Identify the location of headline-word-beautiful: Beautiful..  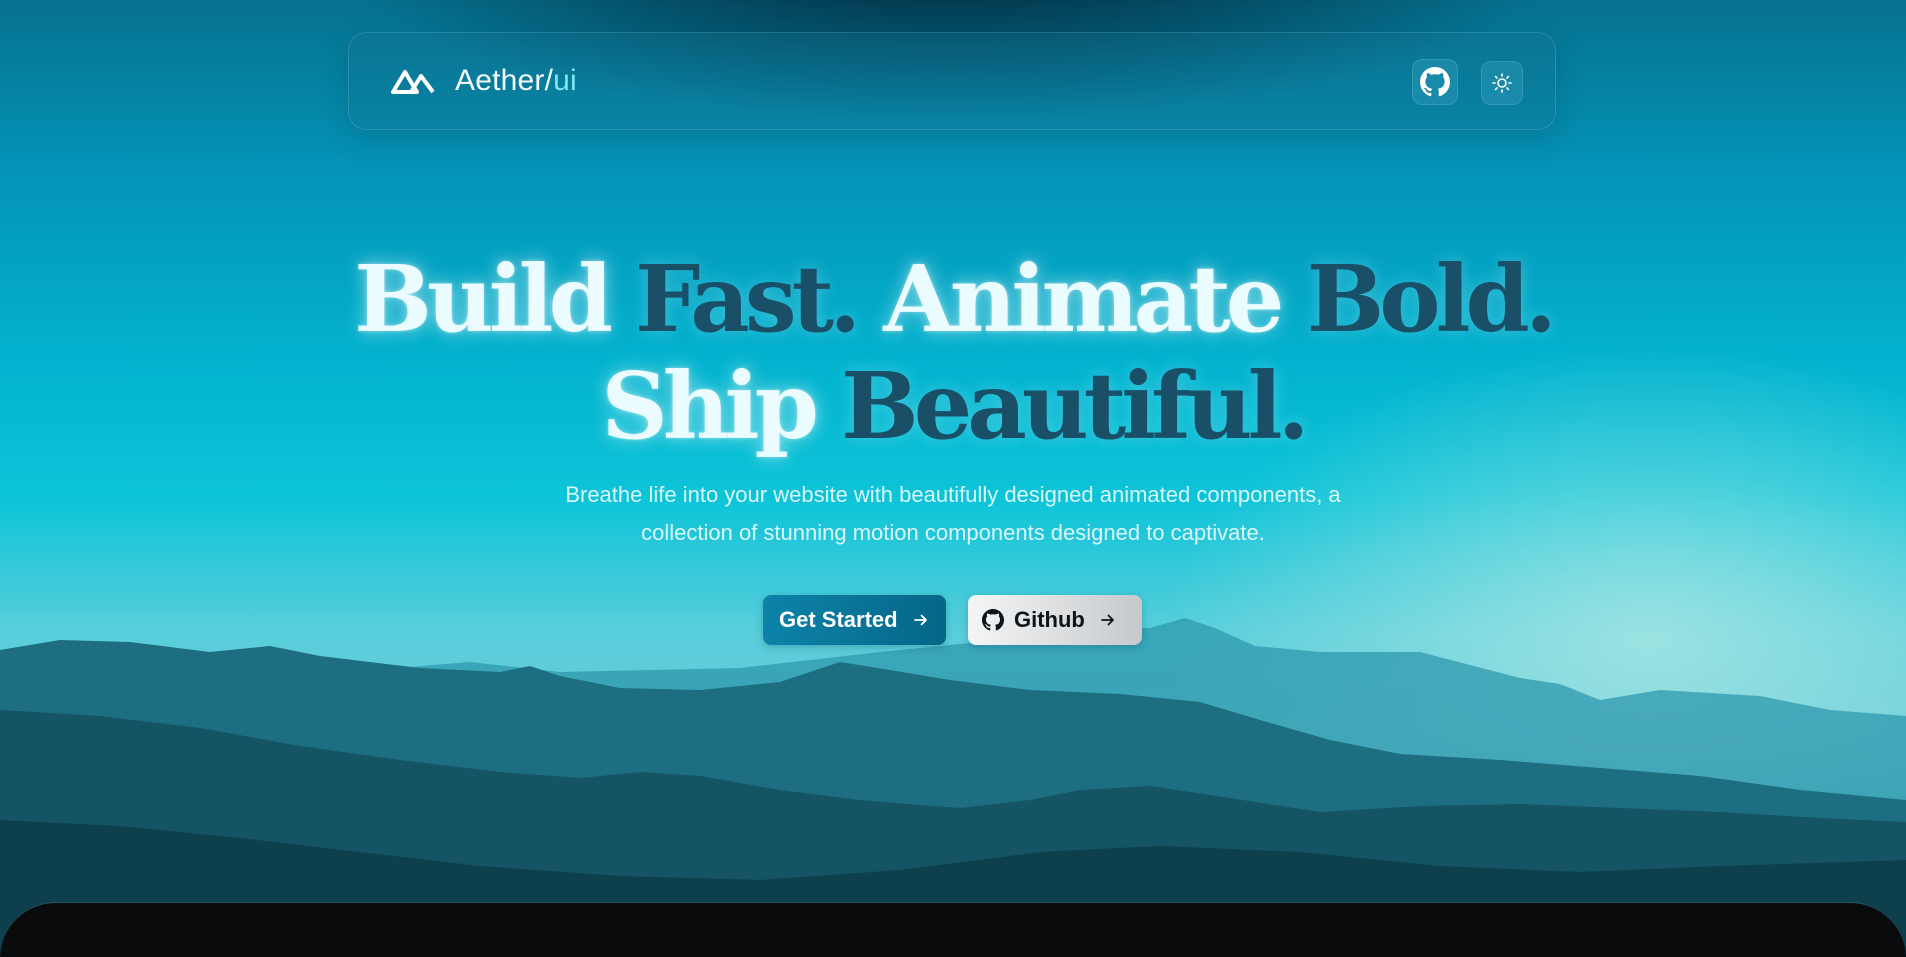
(1075, 406).